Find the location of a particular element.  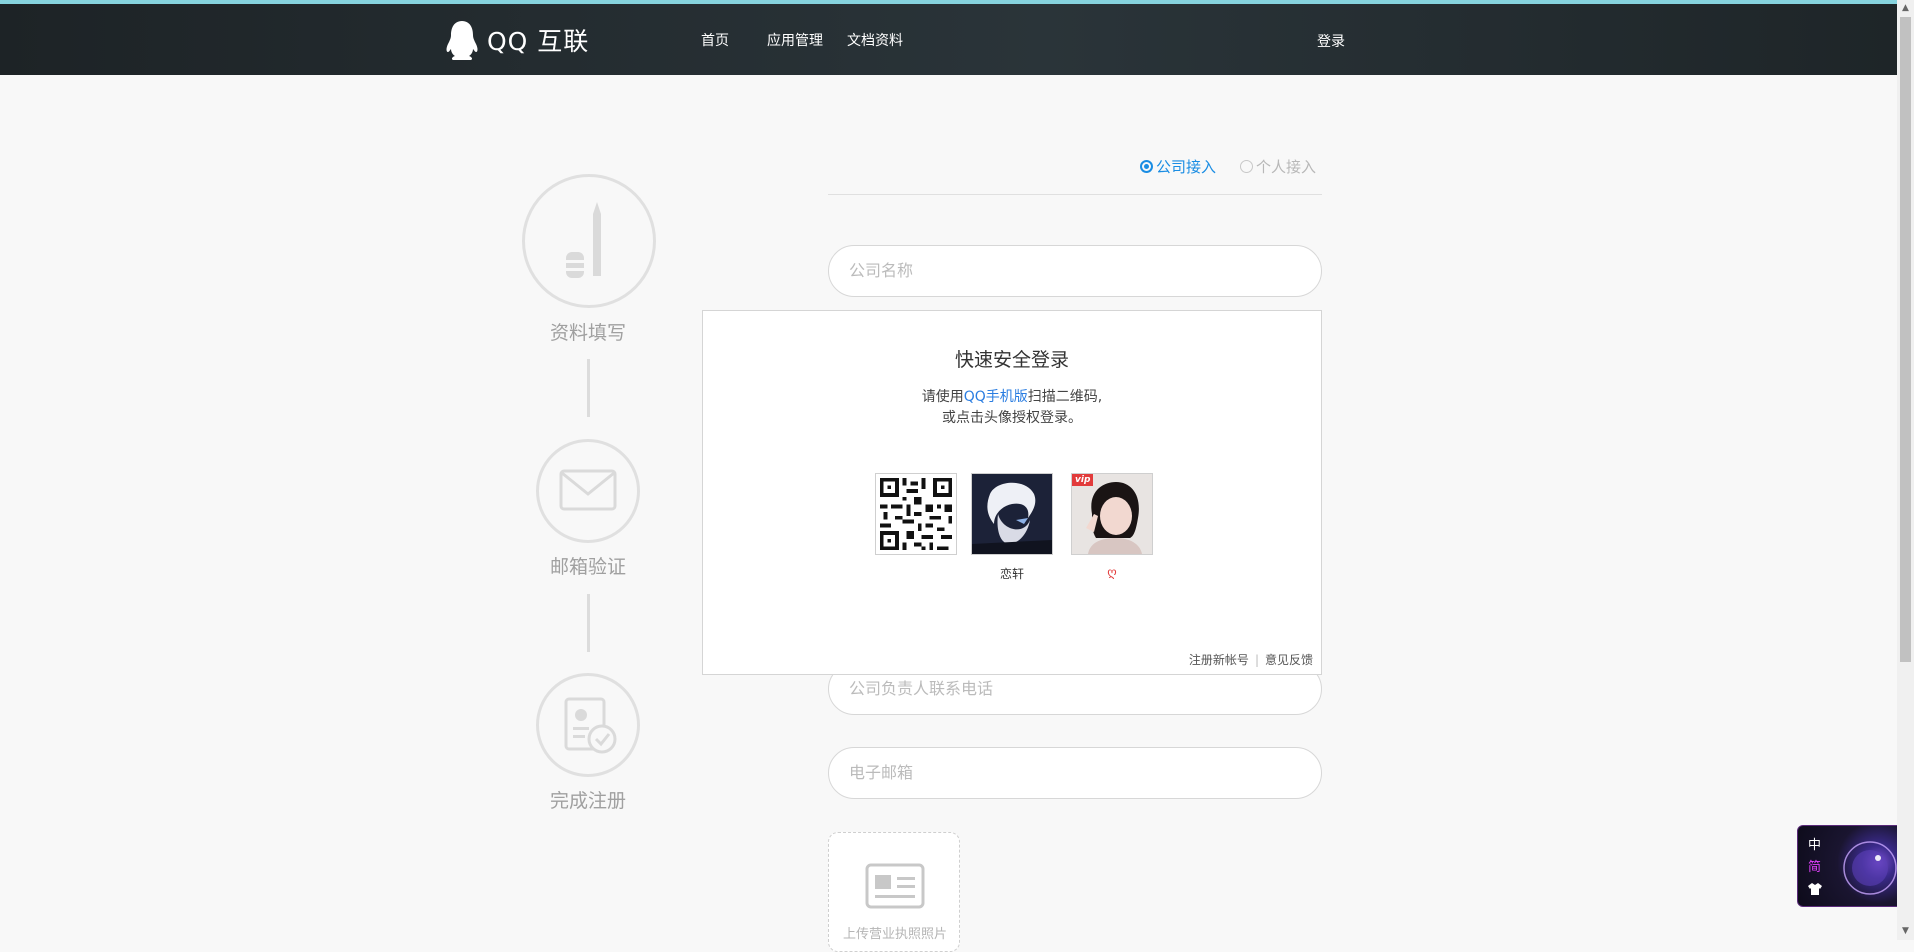

qr-code-icon is located at coordinates (916, 514).